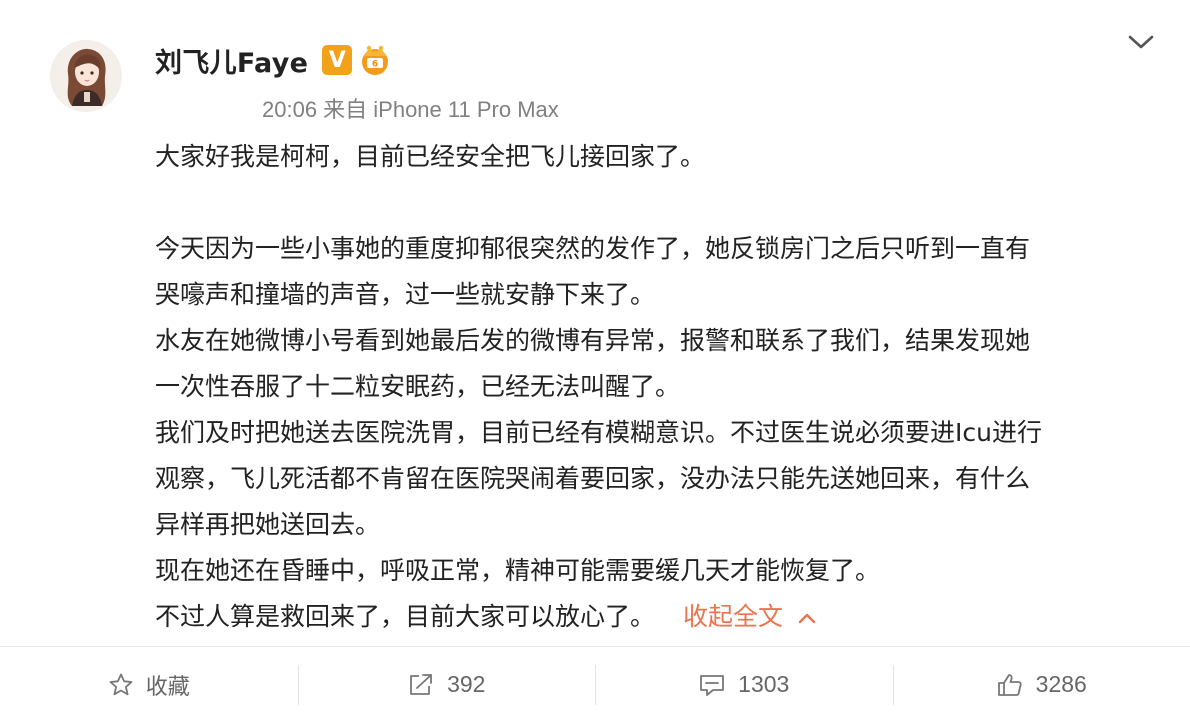 The height and width of the screenshot is (722, 1190). Describe the element at coordinates (446, 684) in the screenshot. I see `repost-button: 392` at that location.